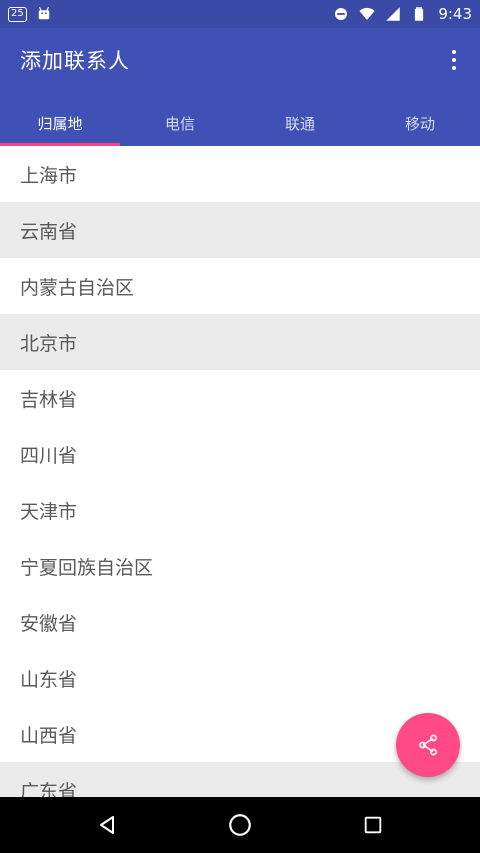 The height and width of the screenshot is (853, 480). I want to click on list-item: 云南省, so click(240, 230).